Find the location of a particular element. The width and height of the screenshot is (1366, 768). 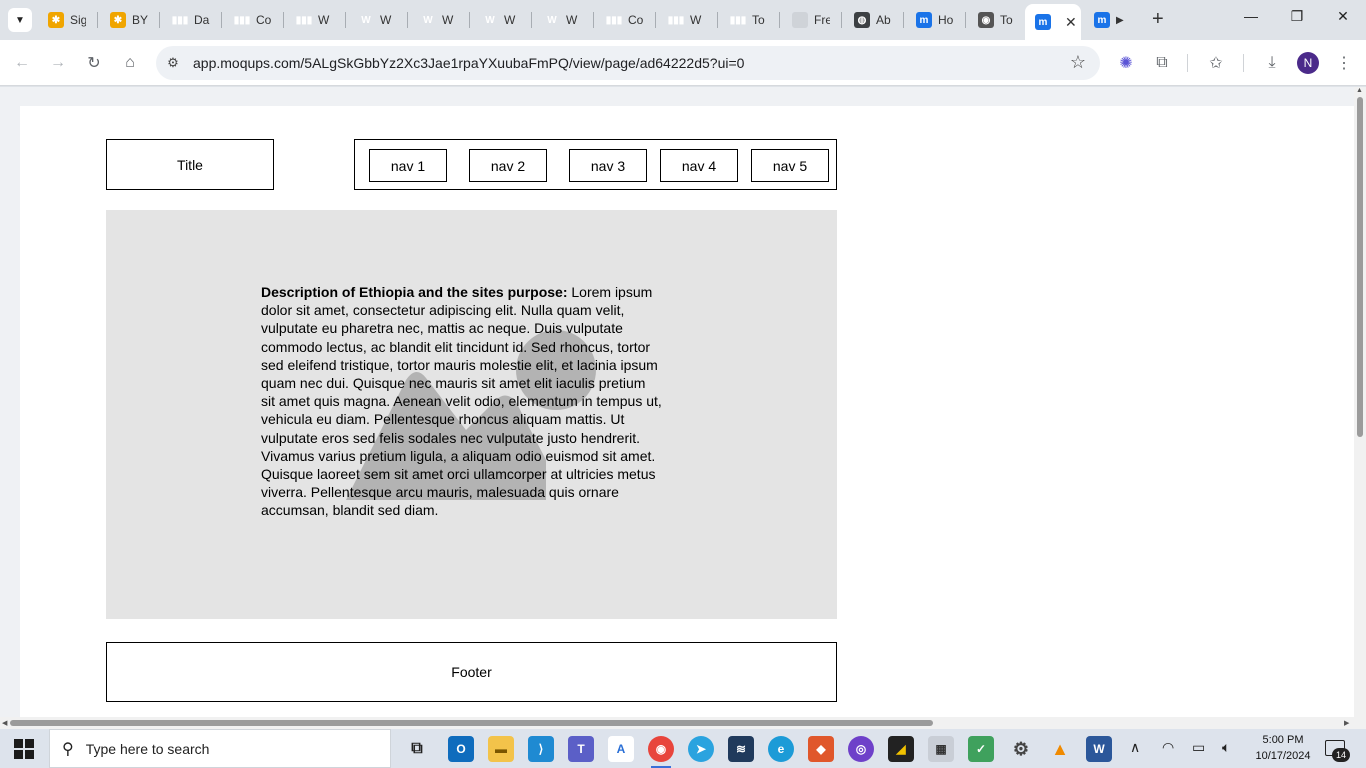

teams-icon: T is located at coordinates (581, 749).